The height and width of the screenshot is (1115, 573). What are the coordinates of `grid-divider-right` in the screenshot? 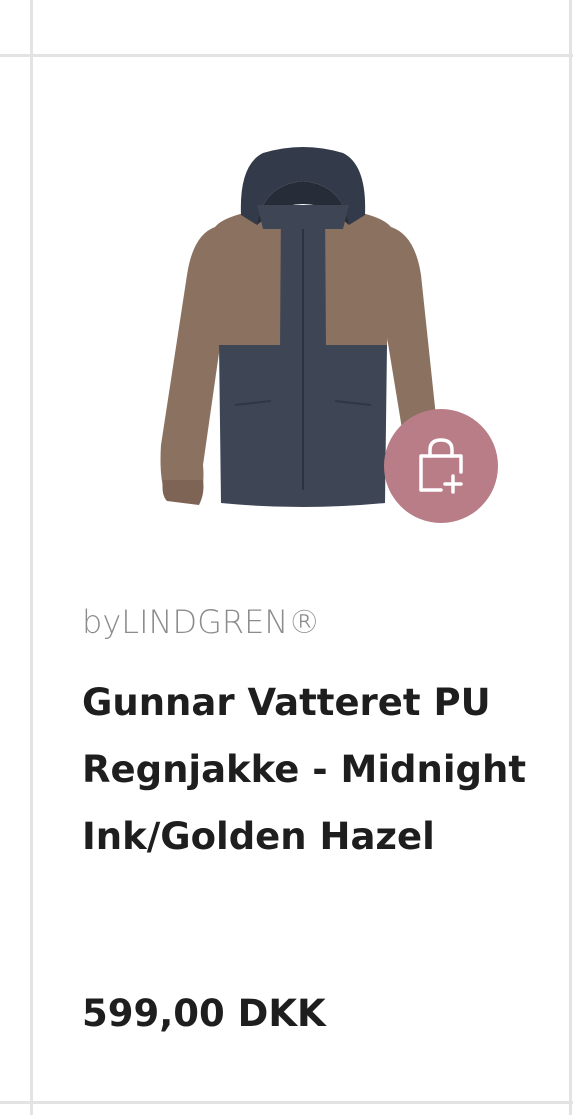 It's located at (570, 557).